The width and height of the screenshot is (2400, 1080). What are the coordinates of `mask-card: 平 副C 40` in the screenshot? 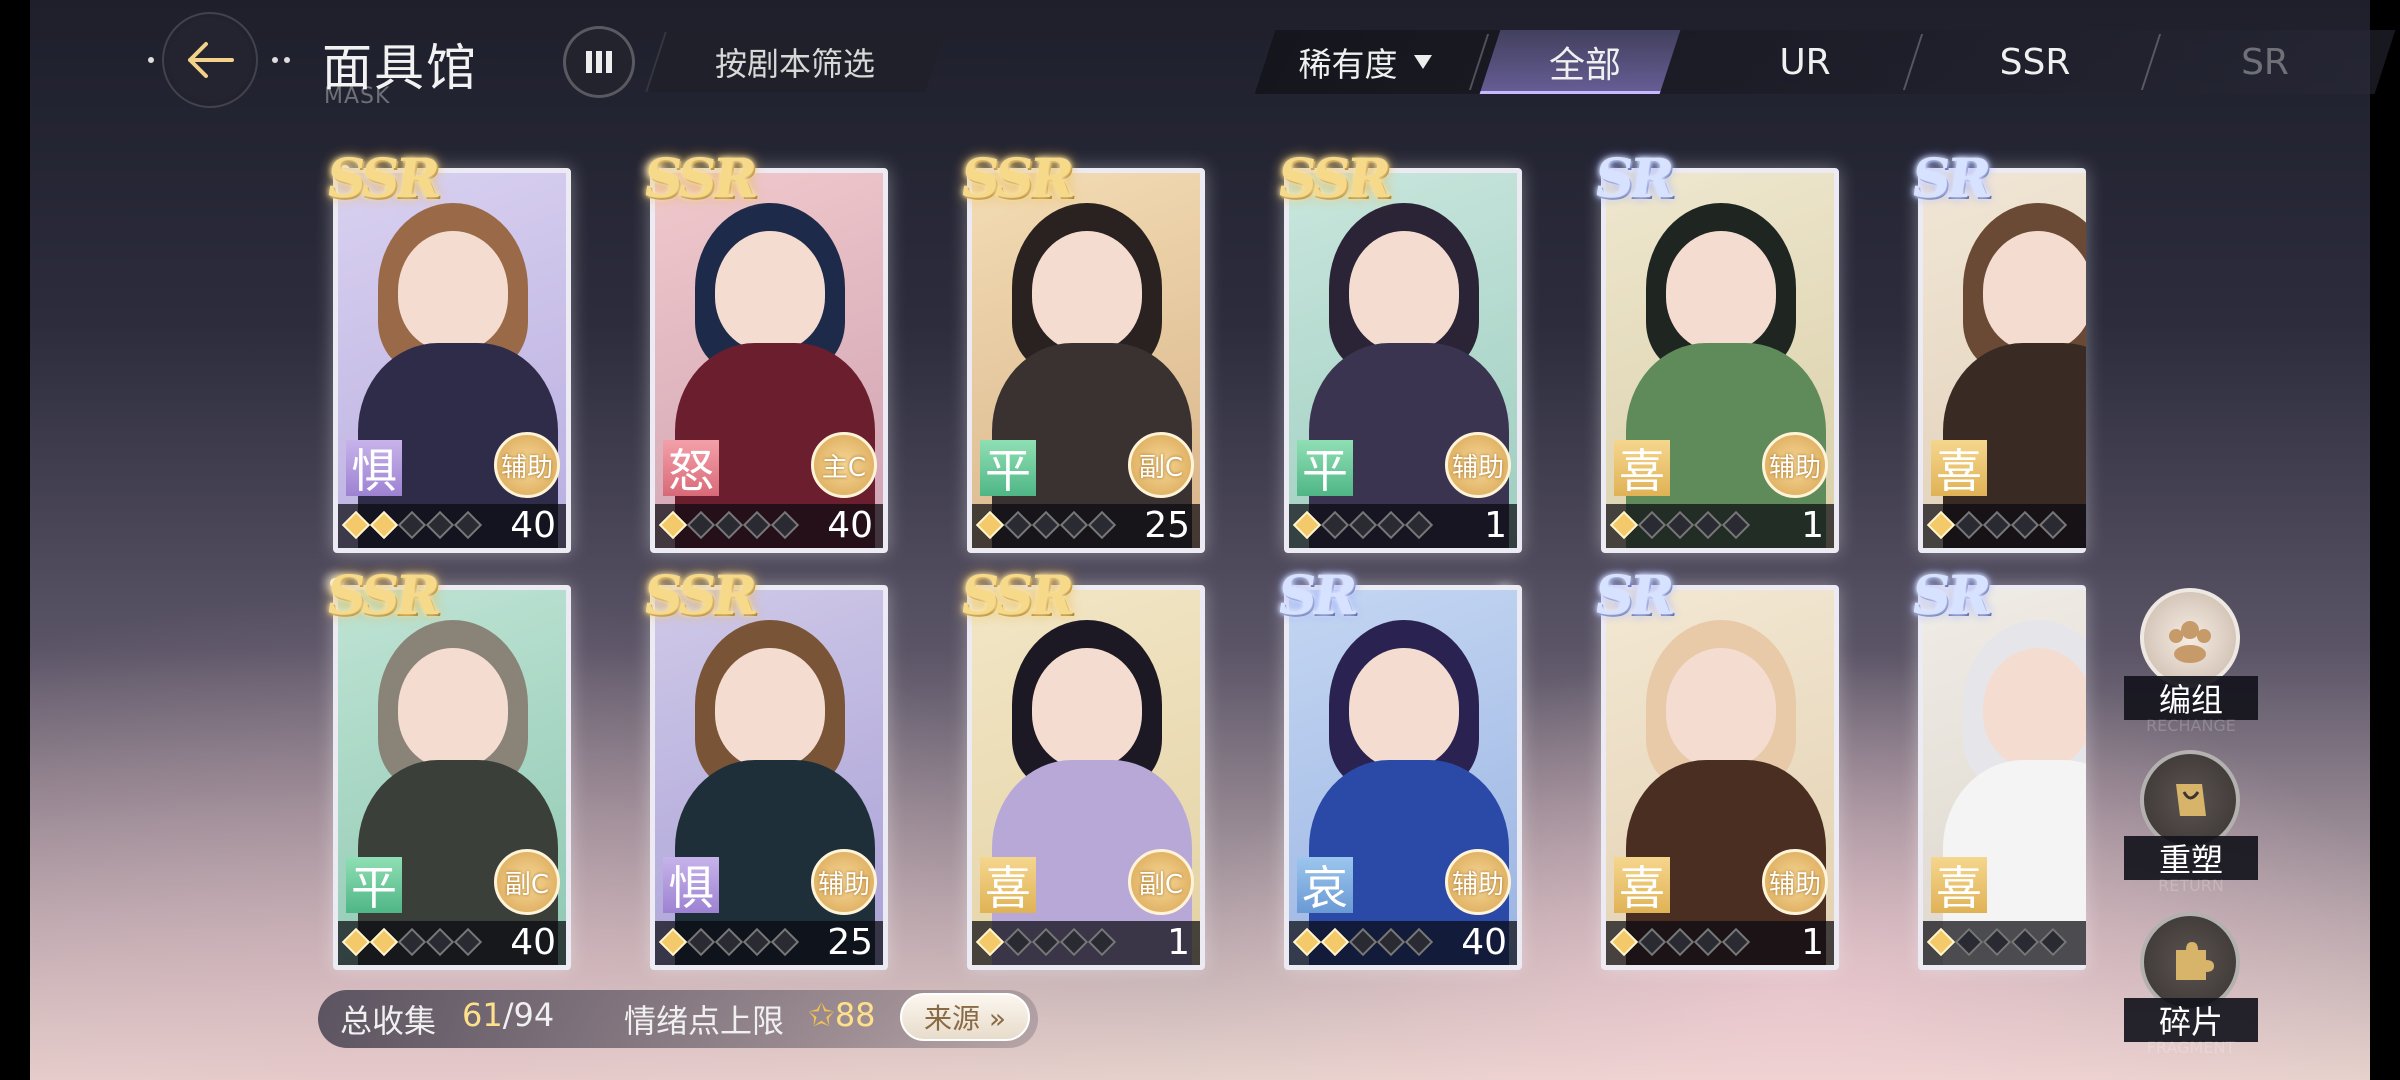 It's located at (452, 777).